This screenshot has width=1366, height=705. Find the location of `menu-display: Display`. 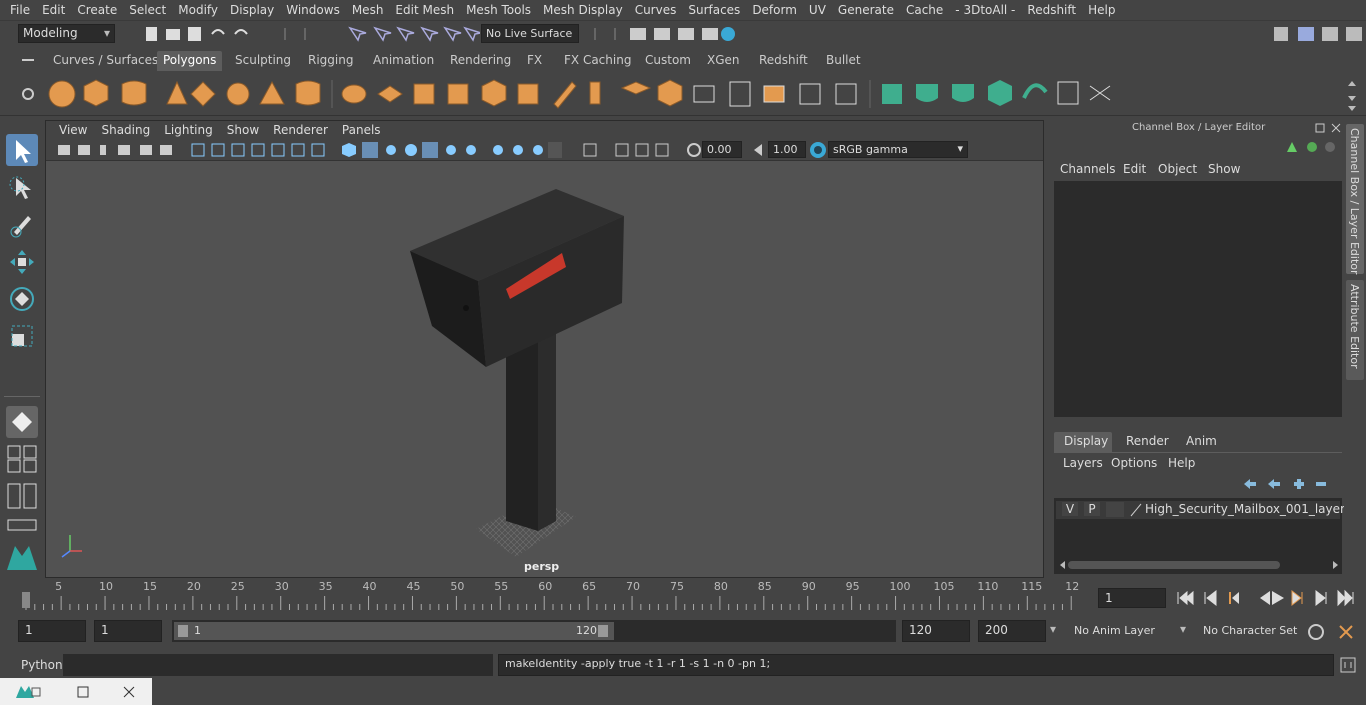

menu-display: Display is located at coordinates (252, 10).